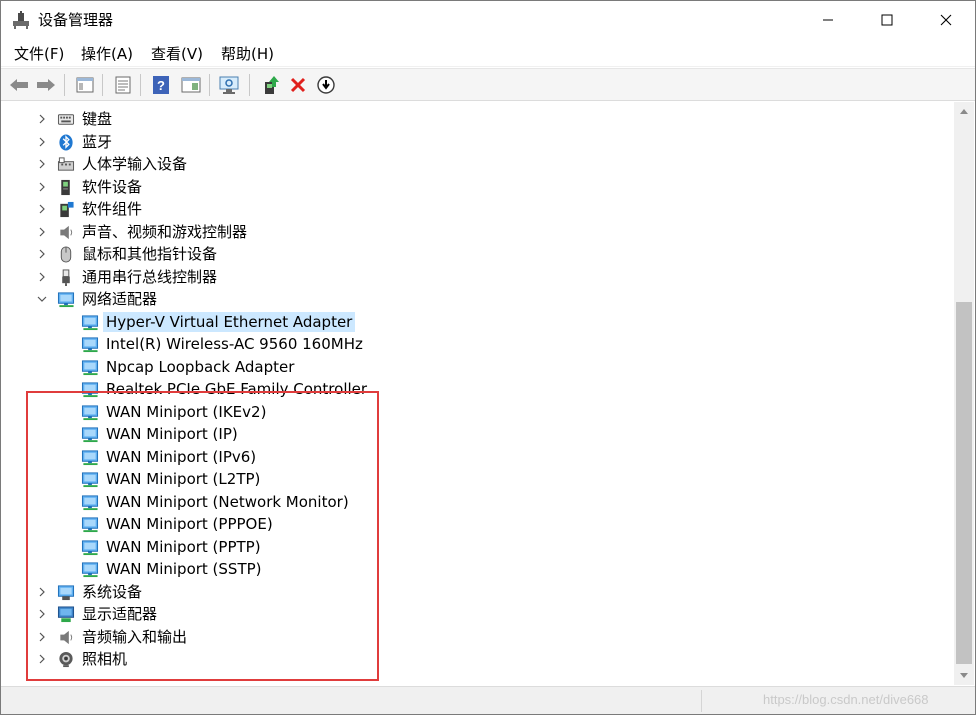 The image size is (976, 715). Describe the element at coordinates (189, 524) in the screenshot. I see `adapter-label: WAN Miniport (PPPOE)` at that location.